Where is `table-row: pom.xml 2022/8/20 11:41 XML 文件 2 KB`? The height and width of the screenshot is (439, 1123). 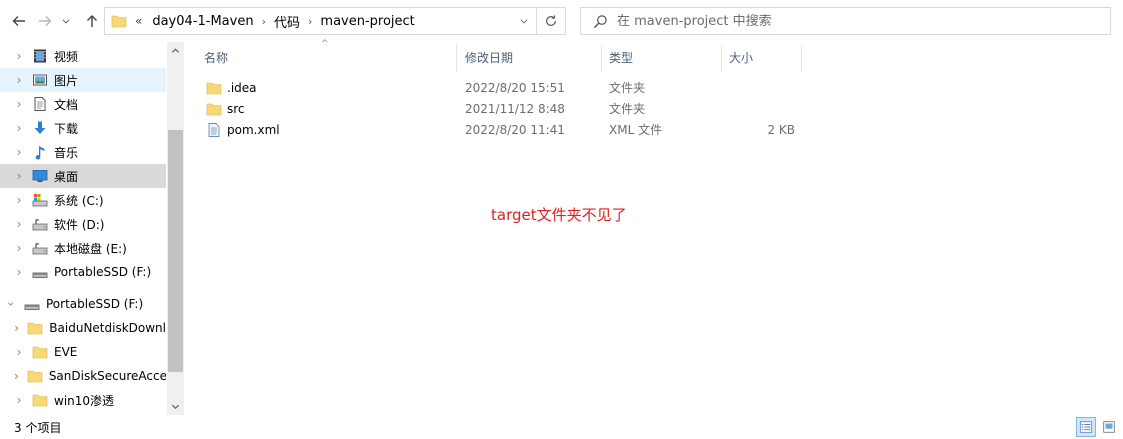 table-row: pom.xml 2022/8/20 11:41 XML 文件 2 KB is located at coordinates (500, 129).